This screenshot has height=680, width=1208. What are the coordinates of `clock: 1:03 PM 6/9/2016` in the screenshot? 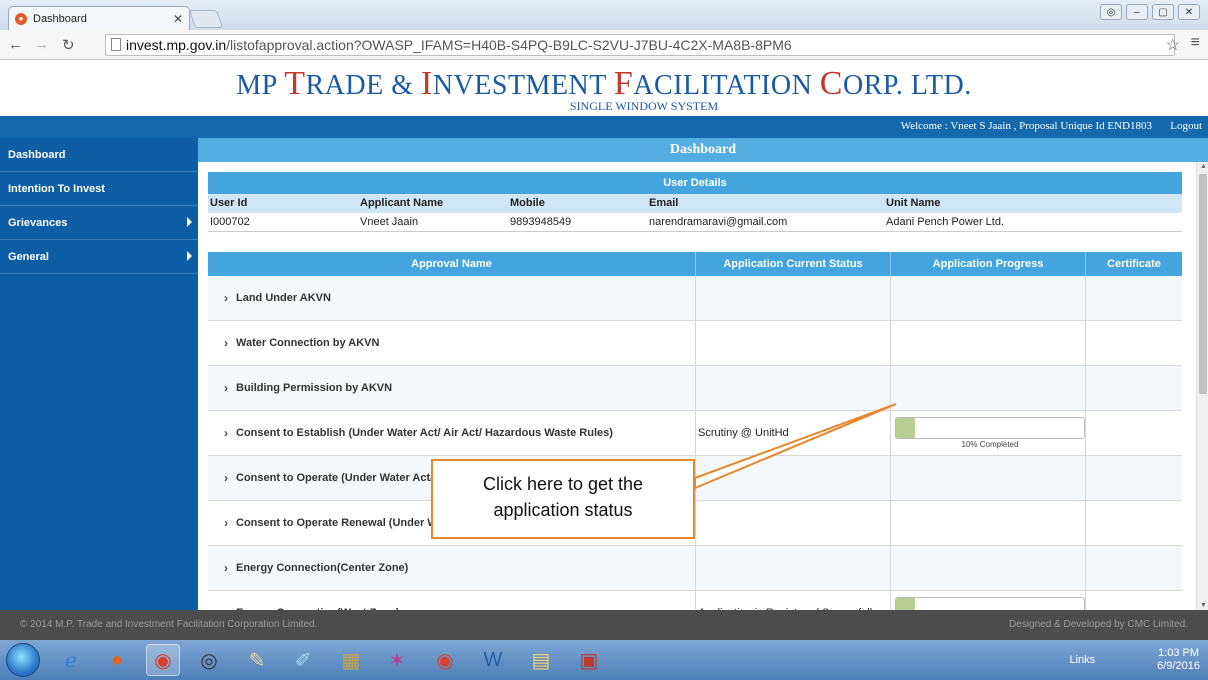 It's located at (1178, 660).